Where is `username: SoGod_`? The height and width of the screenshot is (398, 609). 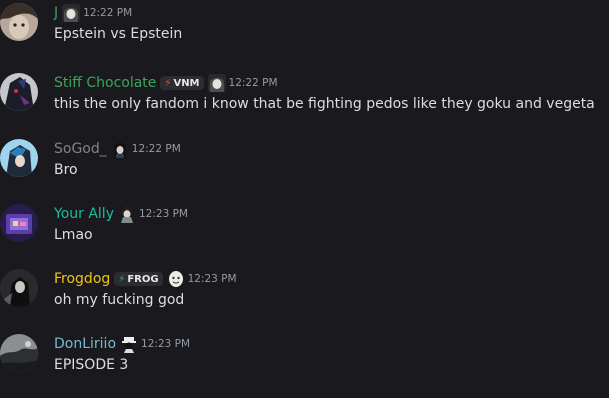
username: SoGod_ is located at coordinates (80, 149).